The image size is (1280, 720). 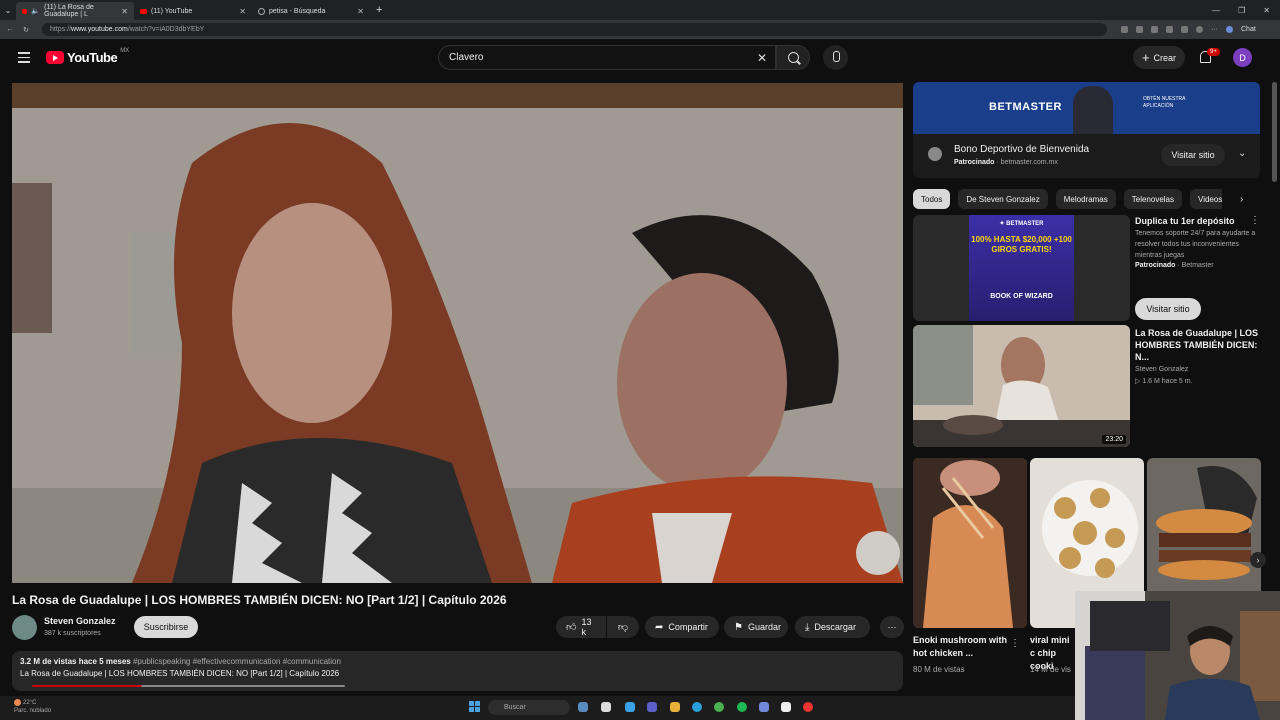 What do you see at coordinates (1164, 102) in the screenshot?
I see `banner-tagline: OBTÉN NUESTRA APLICACIÓN` at bounding box center [1164, 102].